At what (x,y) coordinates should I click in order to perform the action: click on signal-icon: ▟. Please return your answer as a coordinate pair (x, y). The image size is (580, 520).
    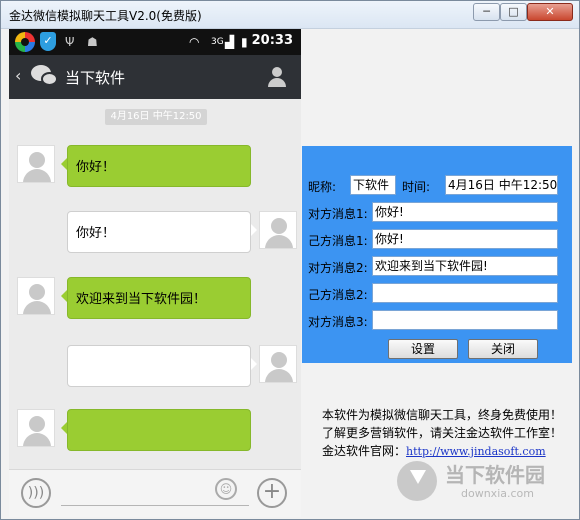
    Looking at the image, I should click on (230, 42).